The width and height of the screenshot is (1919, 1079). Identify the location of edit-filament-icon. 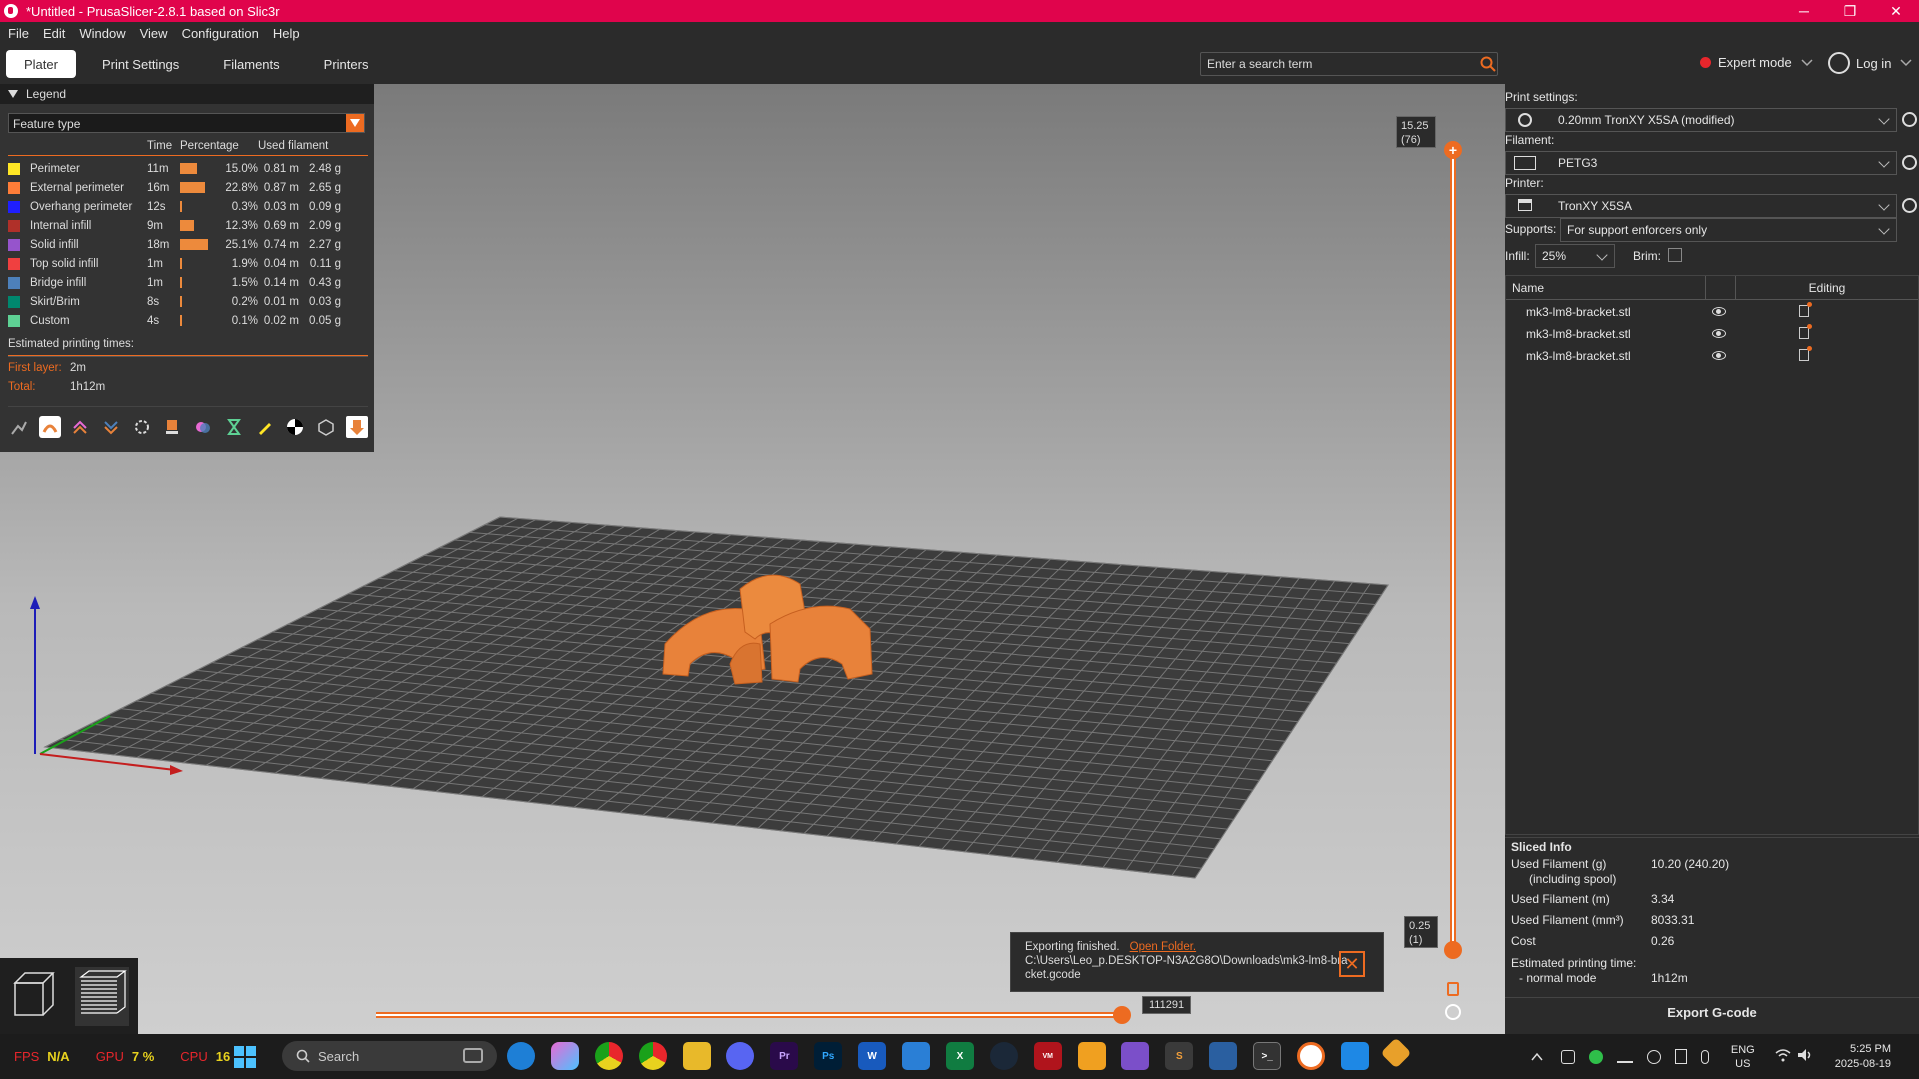
(1909, 162).